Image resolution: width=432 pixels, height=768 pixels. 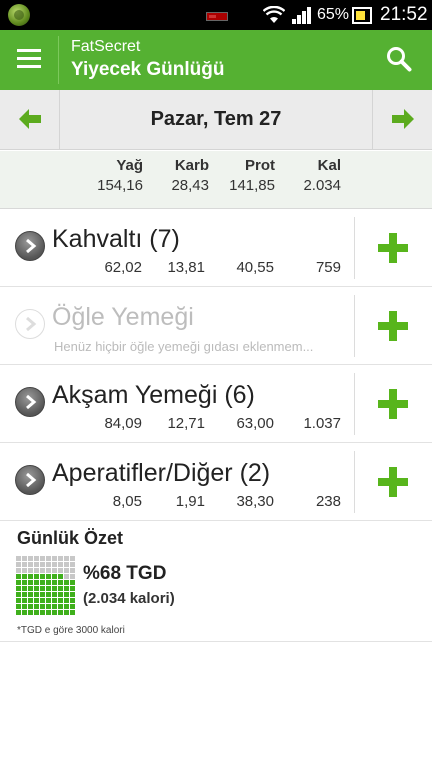 What do you see at coordinates (125, 573) in the screenshot?
I see `rdi-percent: %68 TGD` at bounding box center [125, 573].